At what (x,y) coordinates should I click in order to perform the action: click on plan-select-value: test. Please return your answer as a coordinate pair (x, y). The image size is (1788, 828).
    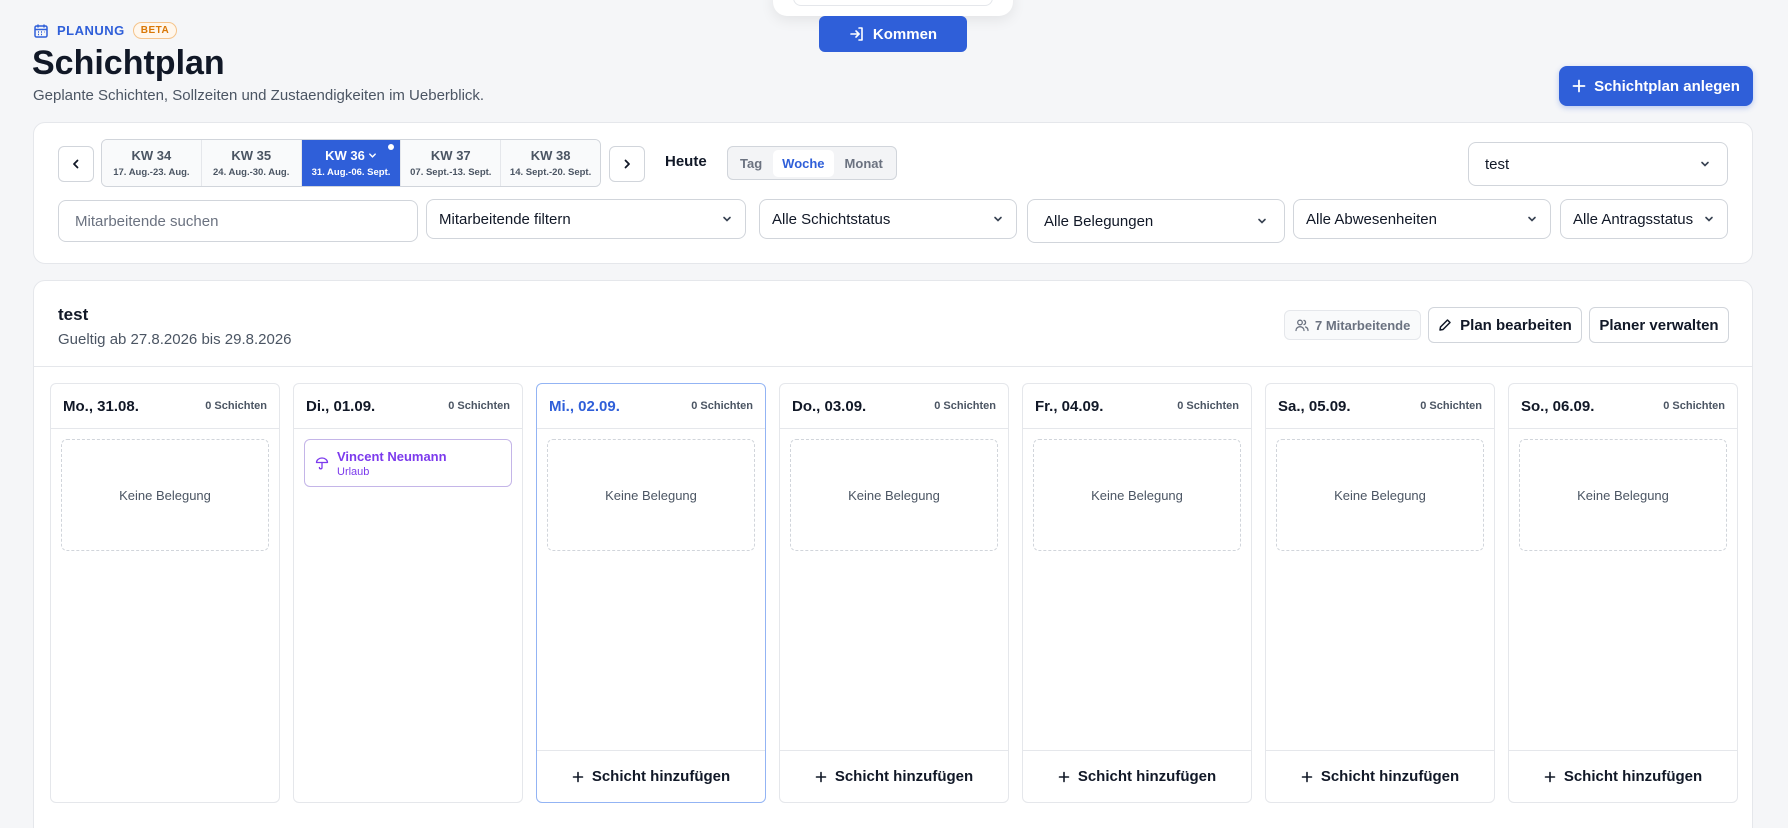
    Looking at the image, I should click on (1497, 164).